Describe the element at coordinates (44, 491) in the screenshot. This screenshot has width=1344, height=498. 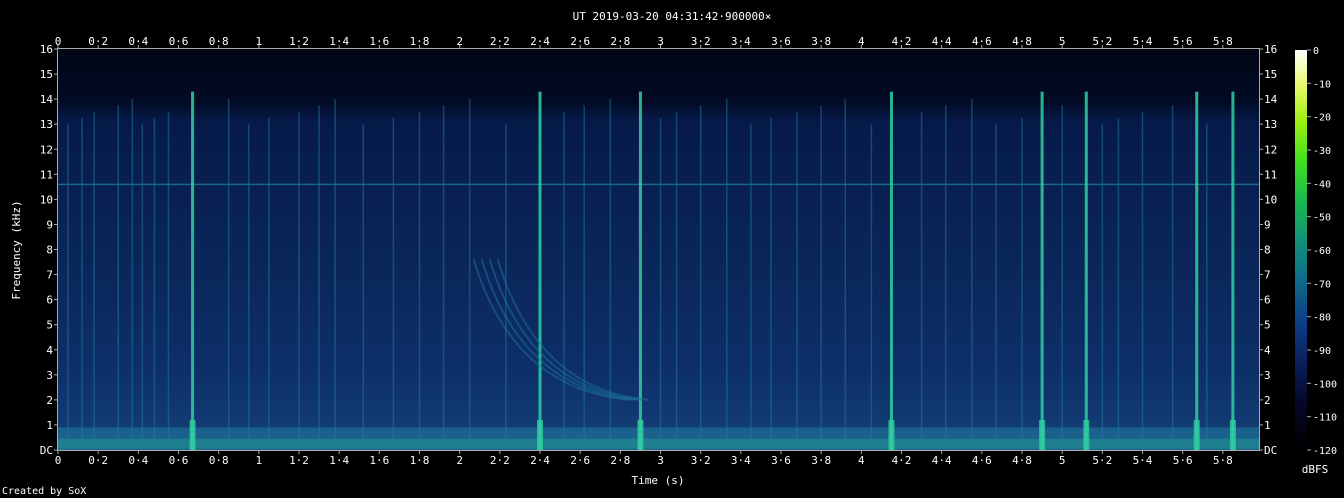
I see `footer-credit: Created by SoX` at that location.